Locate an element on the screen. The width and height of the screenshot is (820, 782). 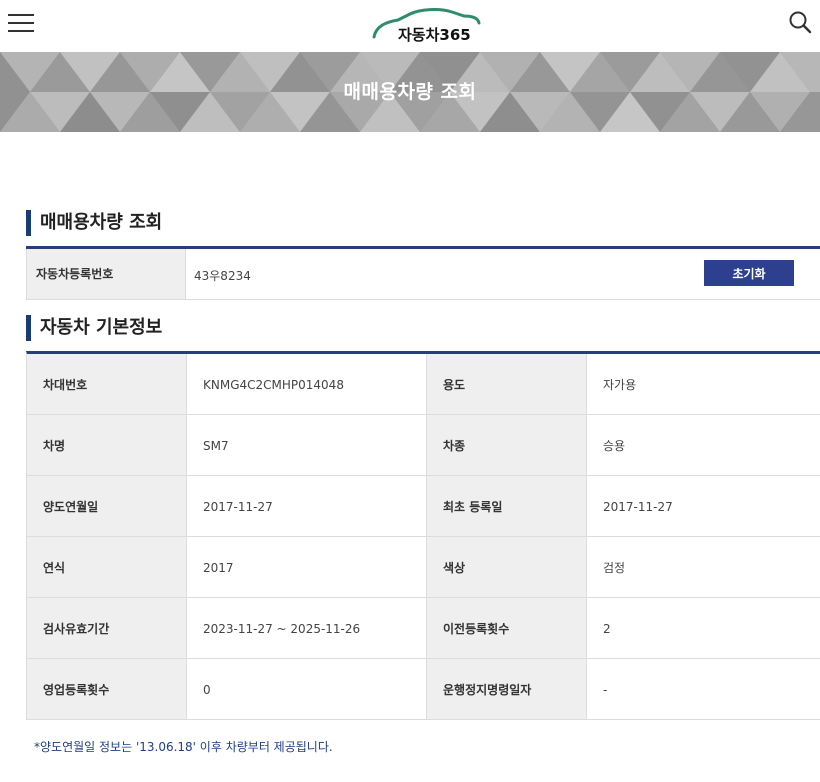
hamburger-menu-icon is located at coordinates (21, 23).